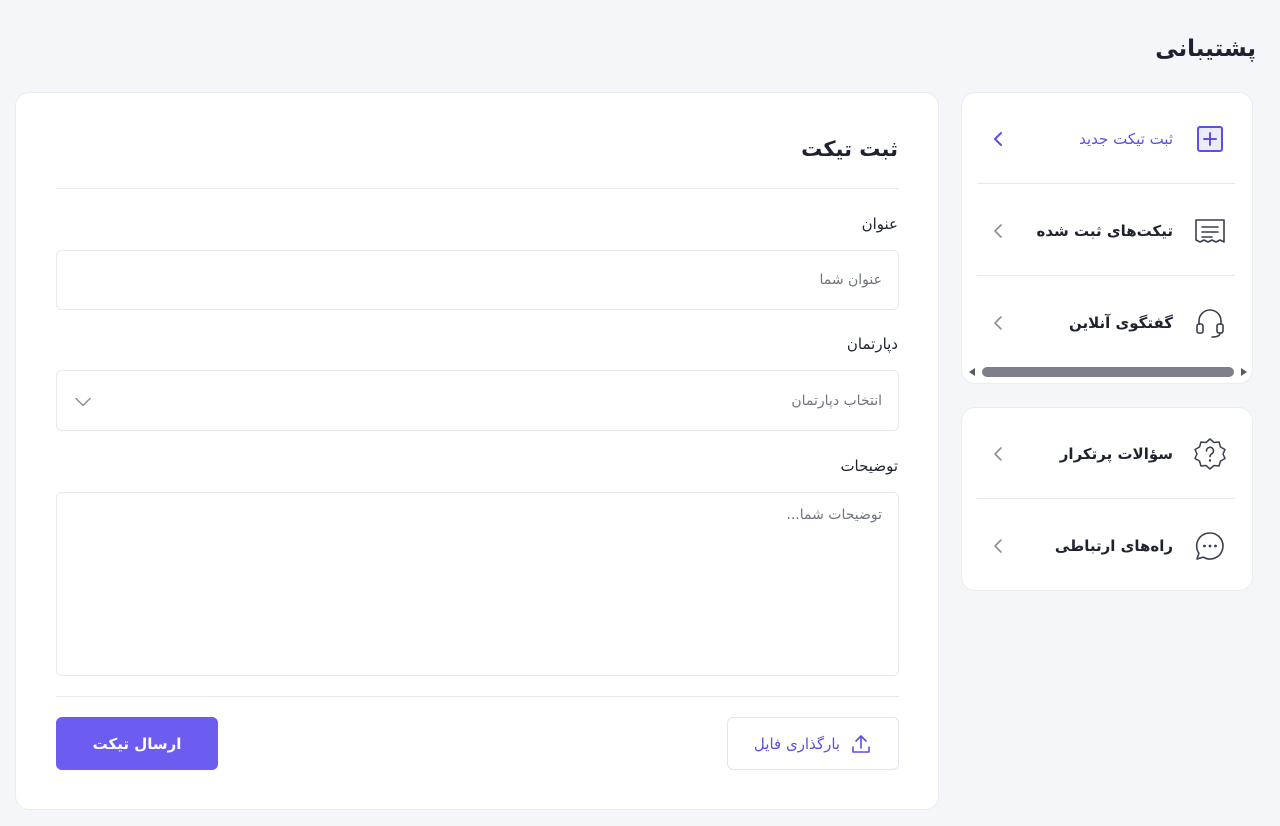 This screenshot has height=826, width=1280. I want to click on scroll-right-arrow-icon, so click(1244, 372).